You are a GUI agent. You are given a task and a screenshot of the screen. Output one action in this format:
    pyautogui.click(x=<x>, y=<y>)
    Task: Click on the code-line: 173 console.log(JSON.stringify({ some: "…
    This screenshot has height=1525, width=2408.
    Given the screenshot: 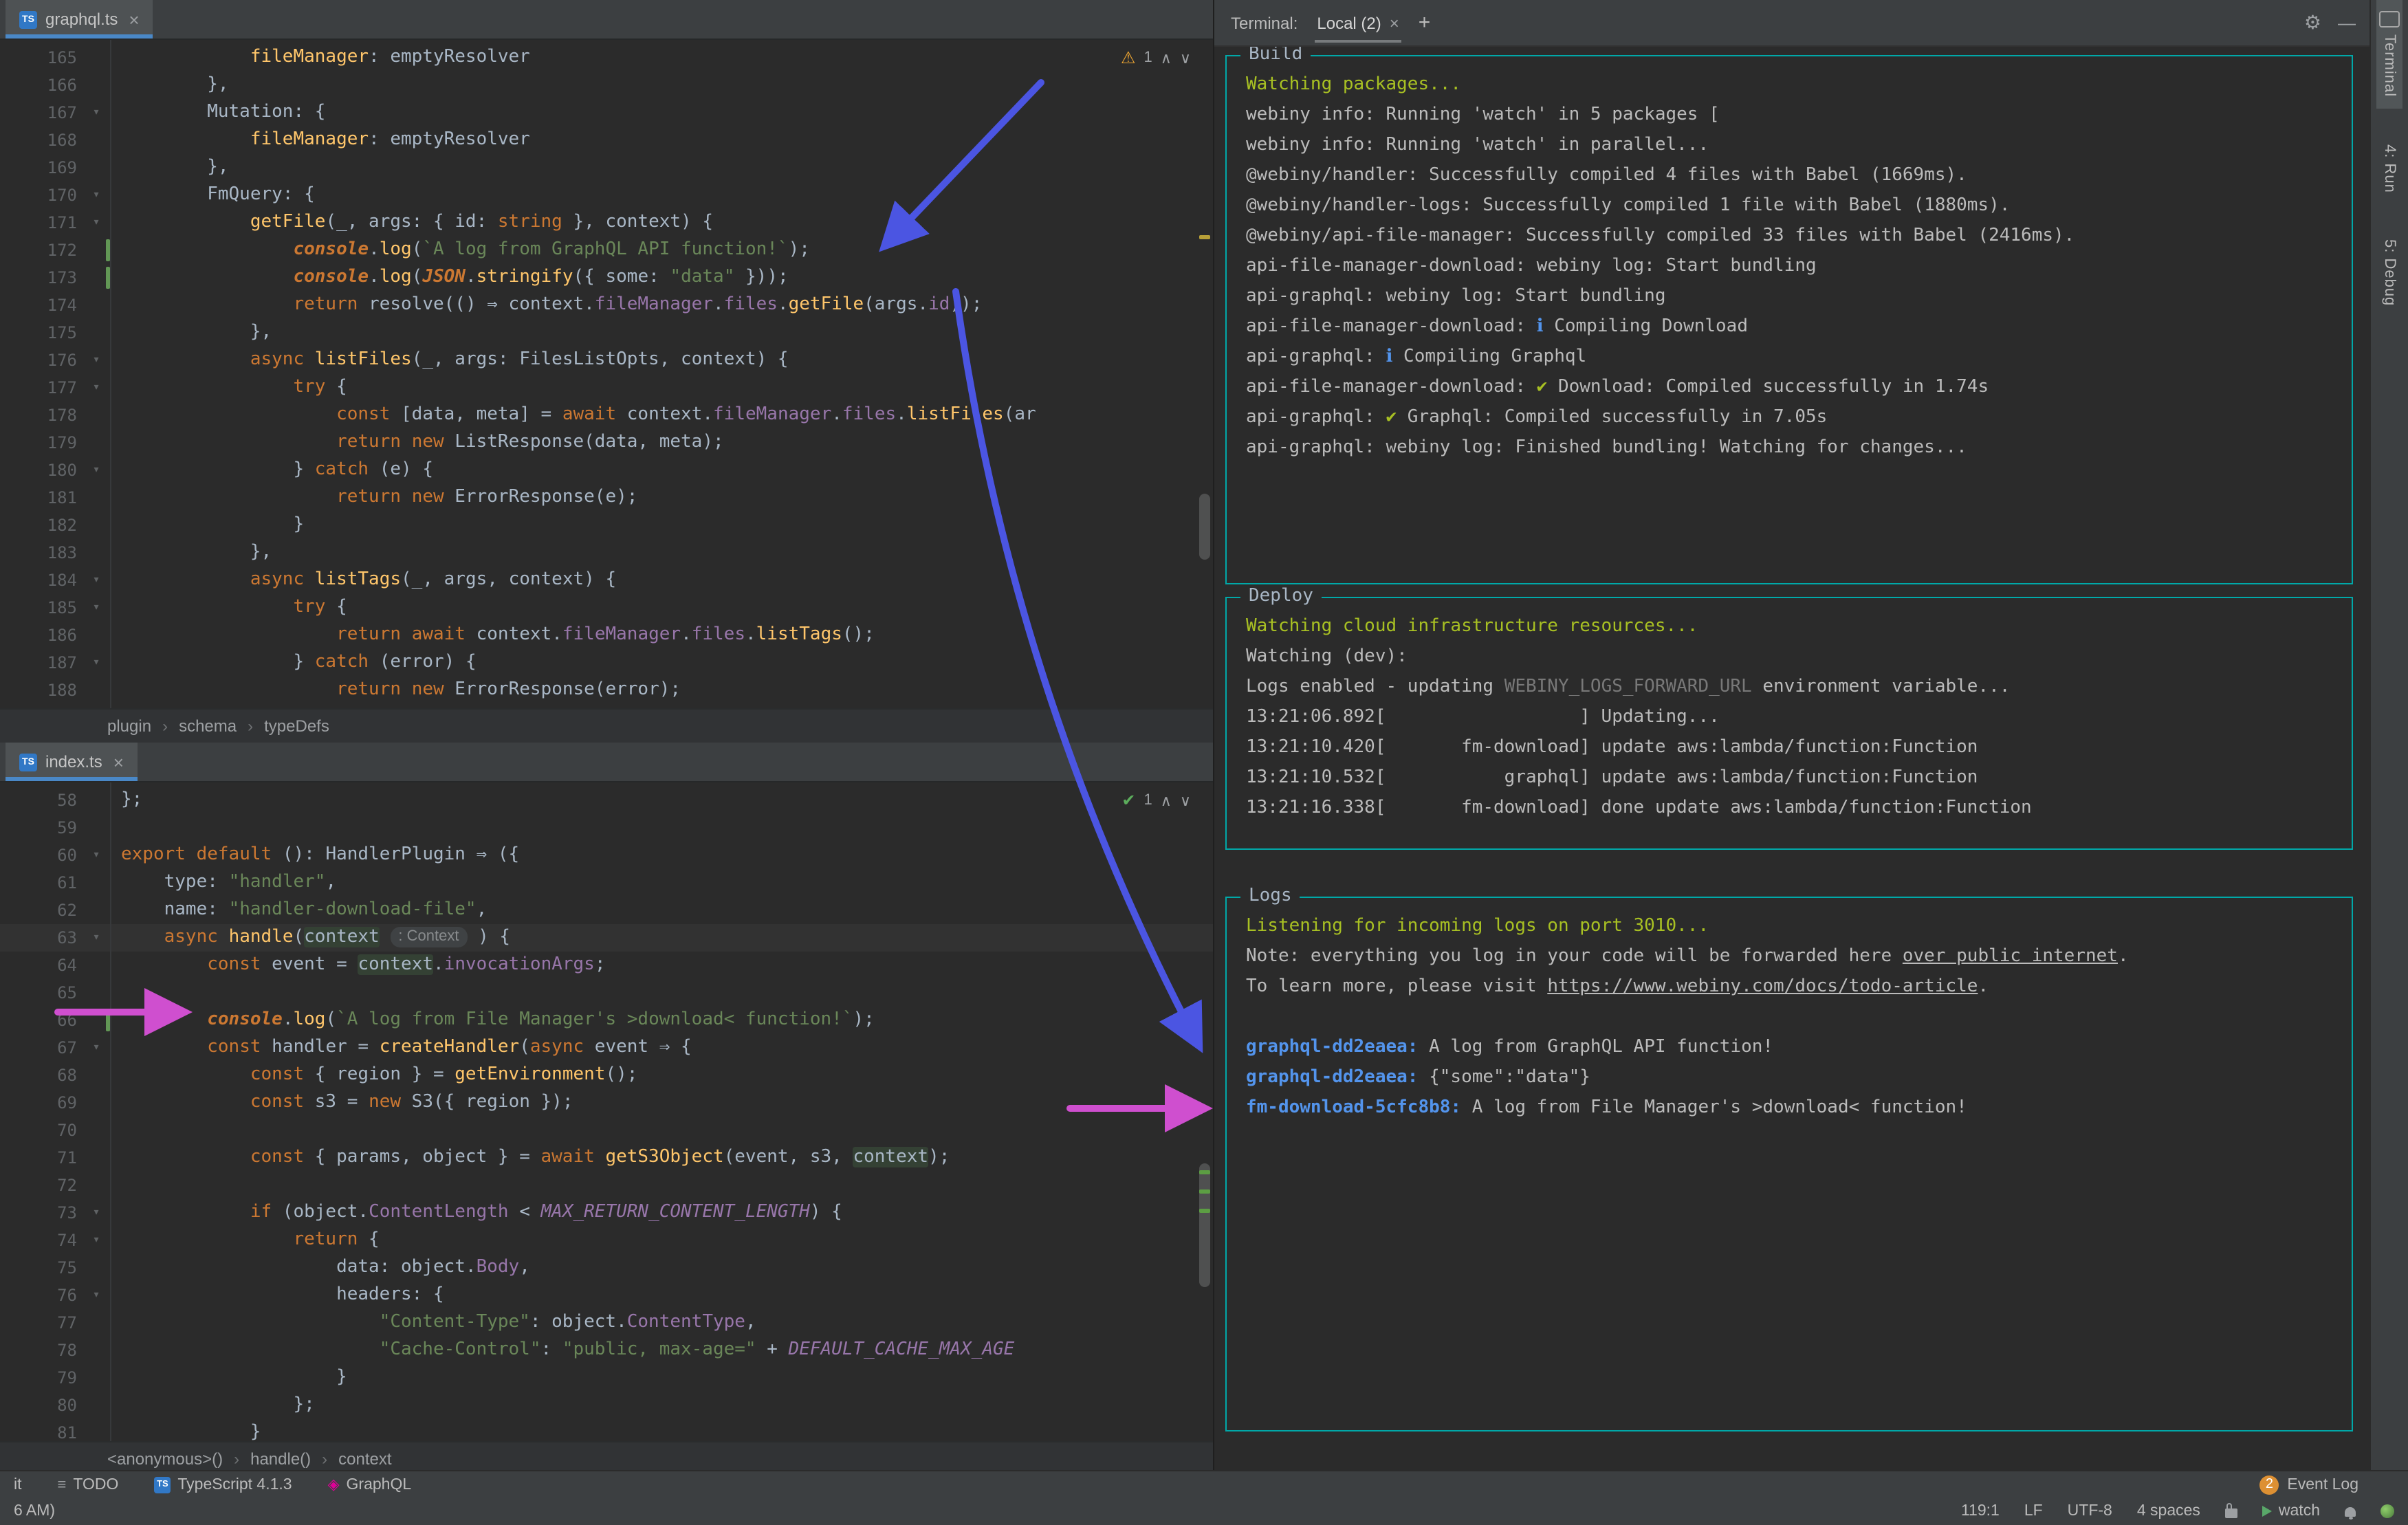 What is the action you would take?
    pyautogui.click(x=606, y=278)
    